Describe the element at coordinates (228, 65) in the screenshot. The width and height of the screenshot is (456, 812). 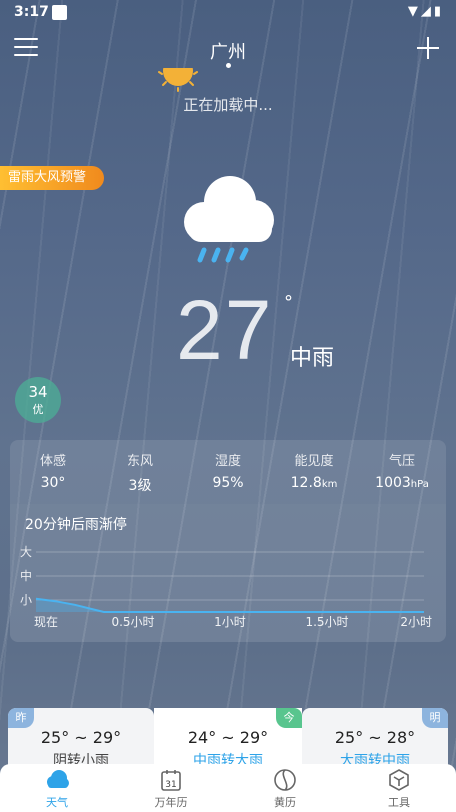
I see `page-indicator-dot` at that location.